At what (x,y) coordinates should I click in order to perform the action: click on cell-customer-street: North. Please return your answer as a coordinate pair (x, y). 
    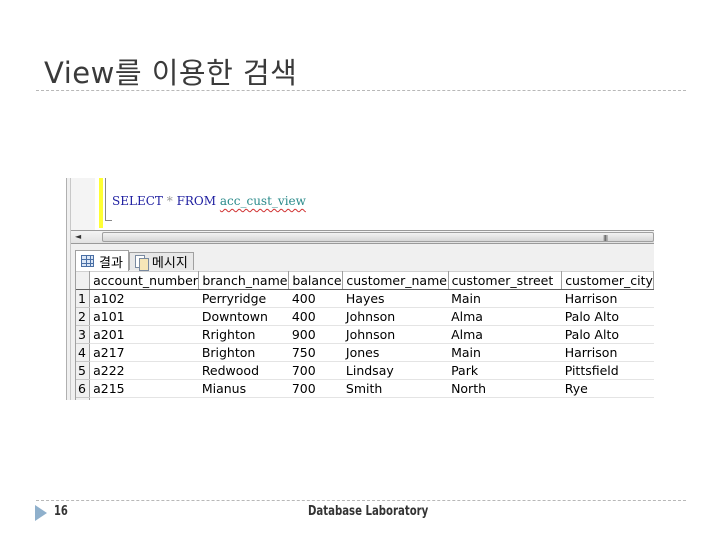
    Looking at the image, I should click on (505, 388).